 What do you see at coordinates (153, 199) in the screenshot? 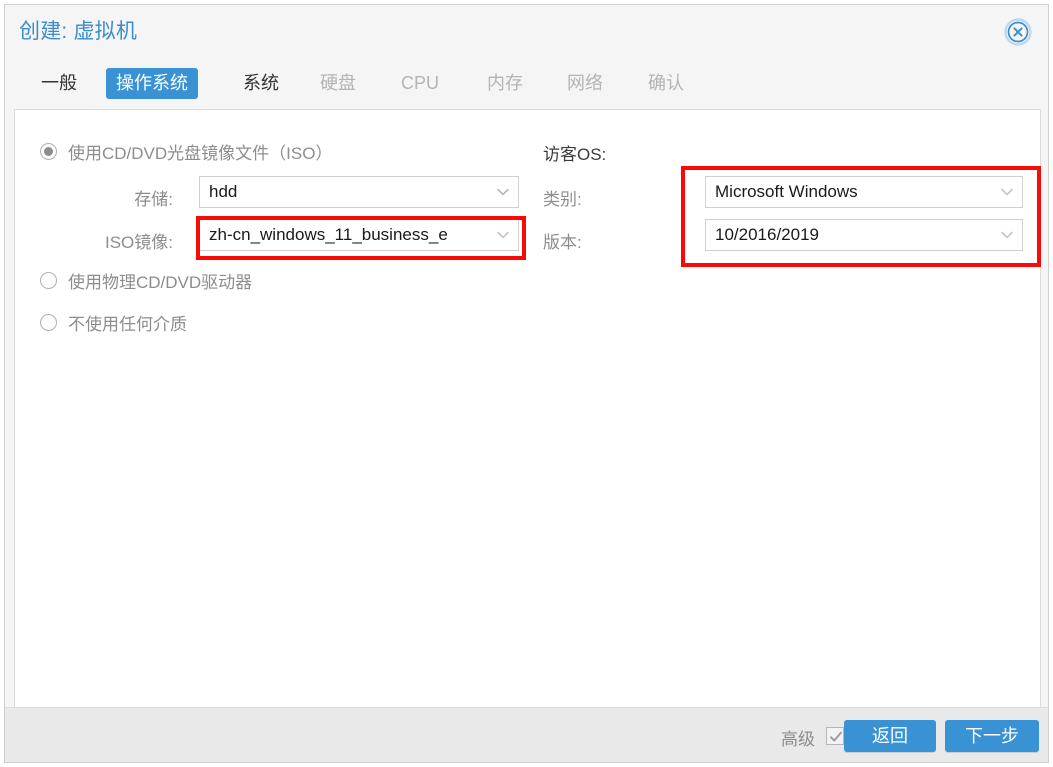
I see `storage-label: 存储:` at bounding box center [153, 199].